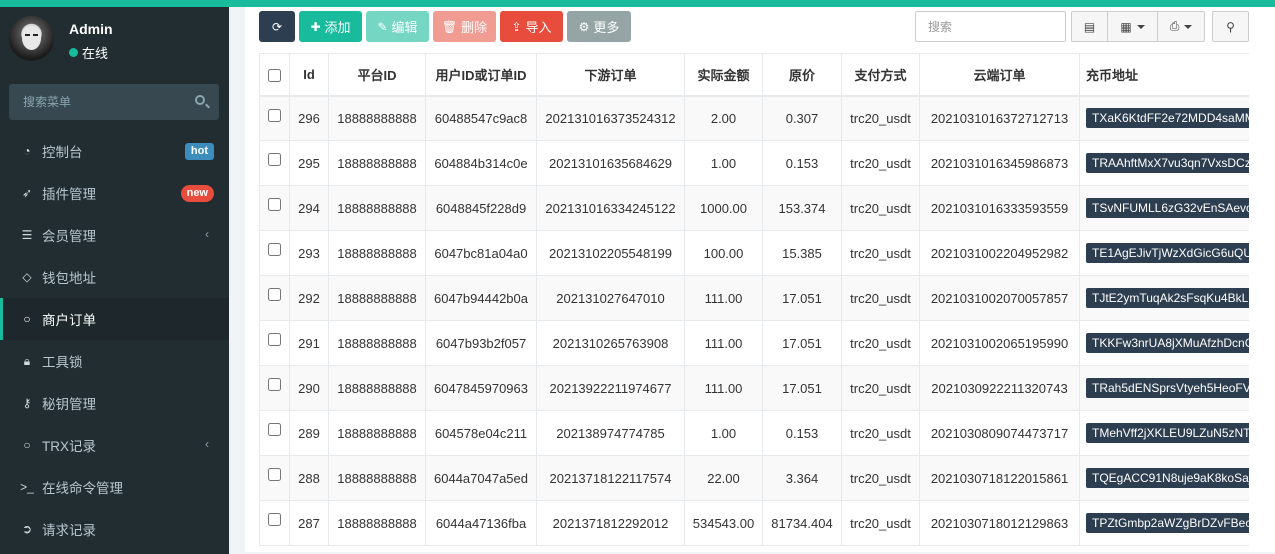 The width and height of the screenshot is (1275, 554). What do you see at coordinates (723, 75) in the screenshot?
I see `column-header: 实际金额` at bounding box center [723, 75].